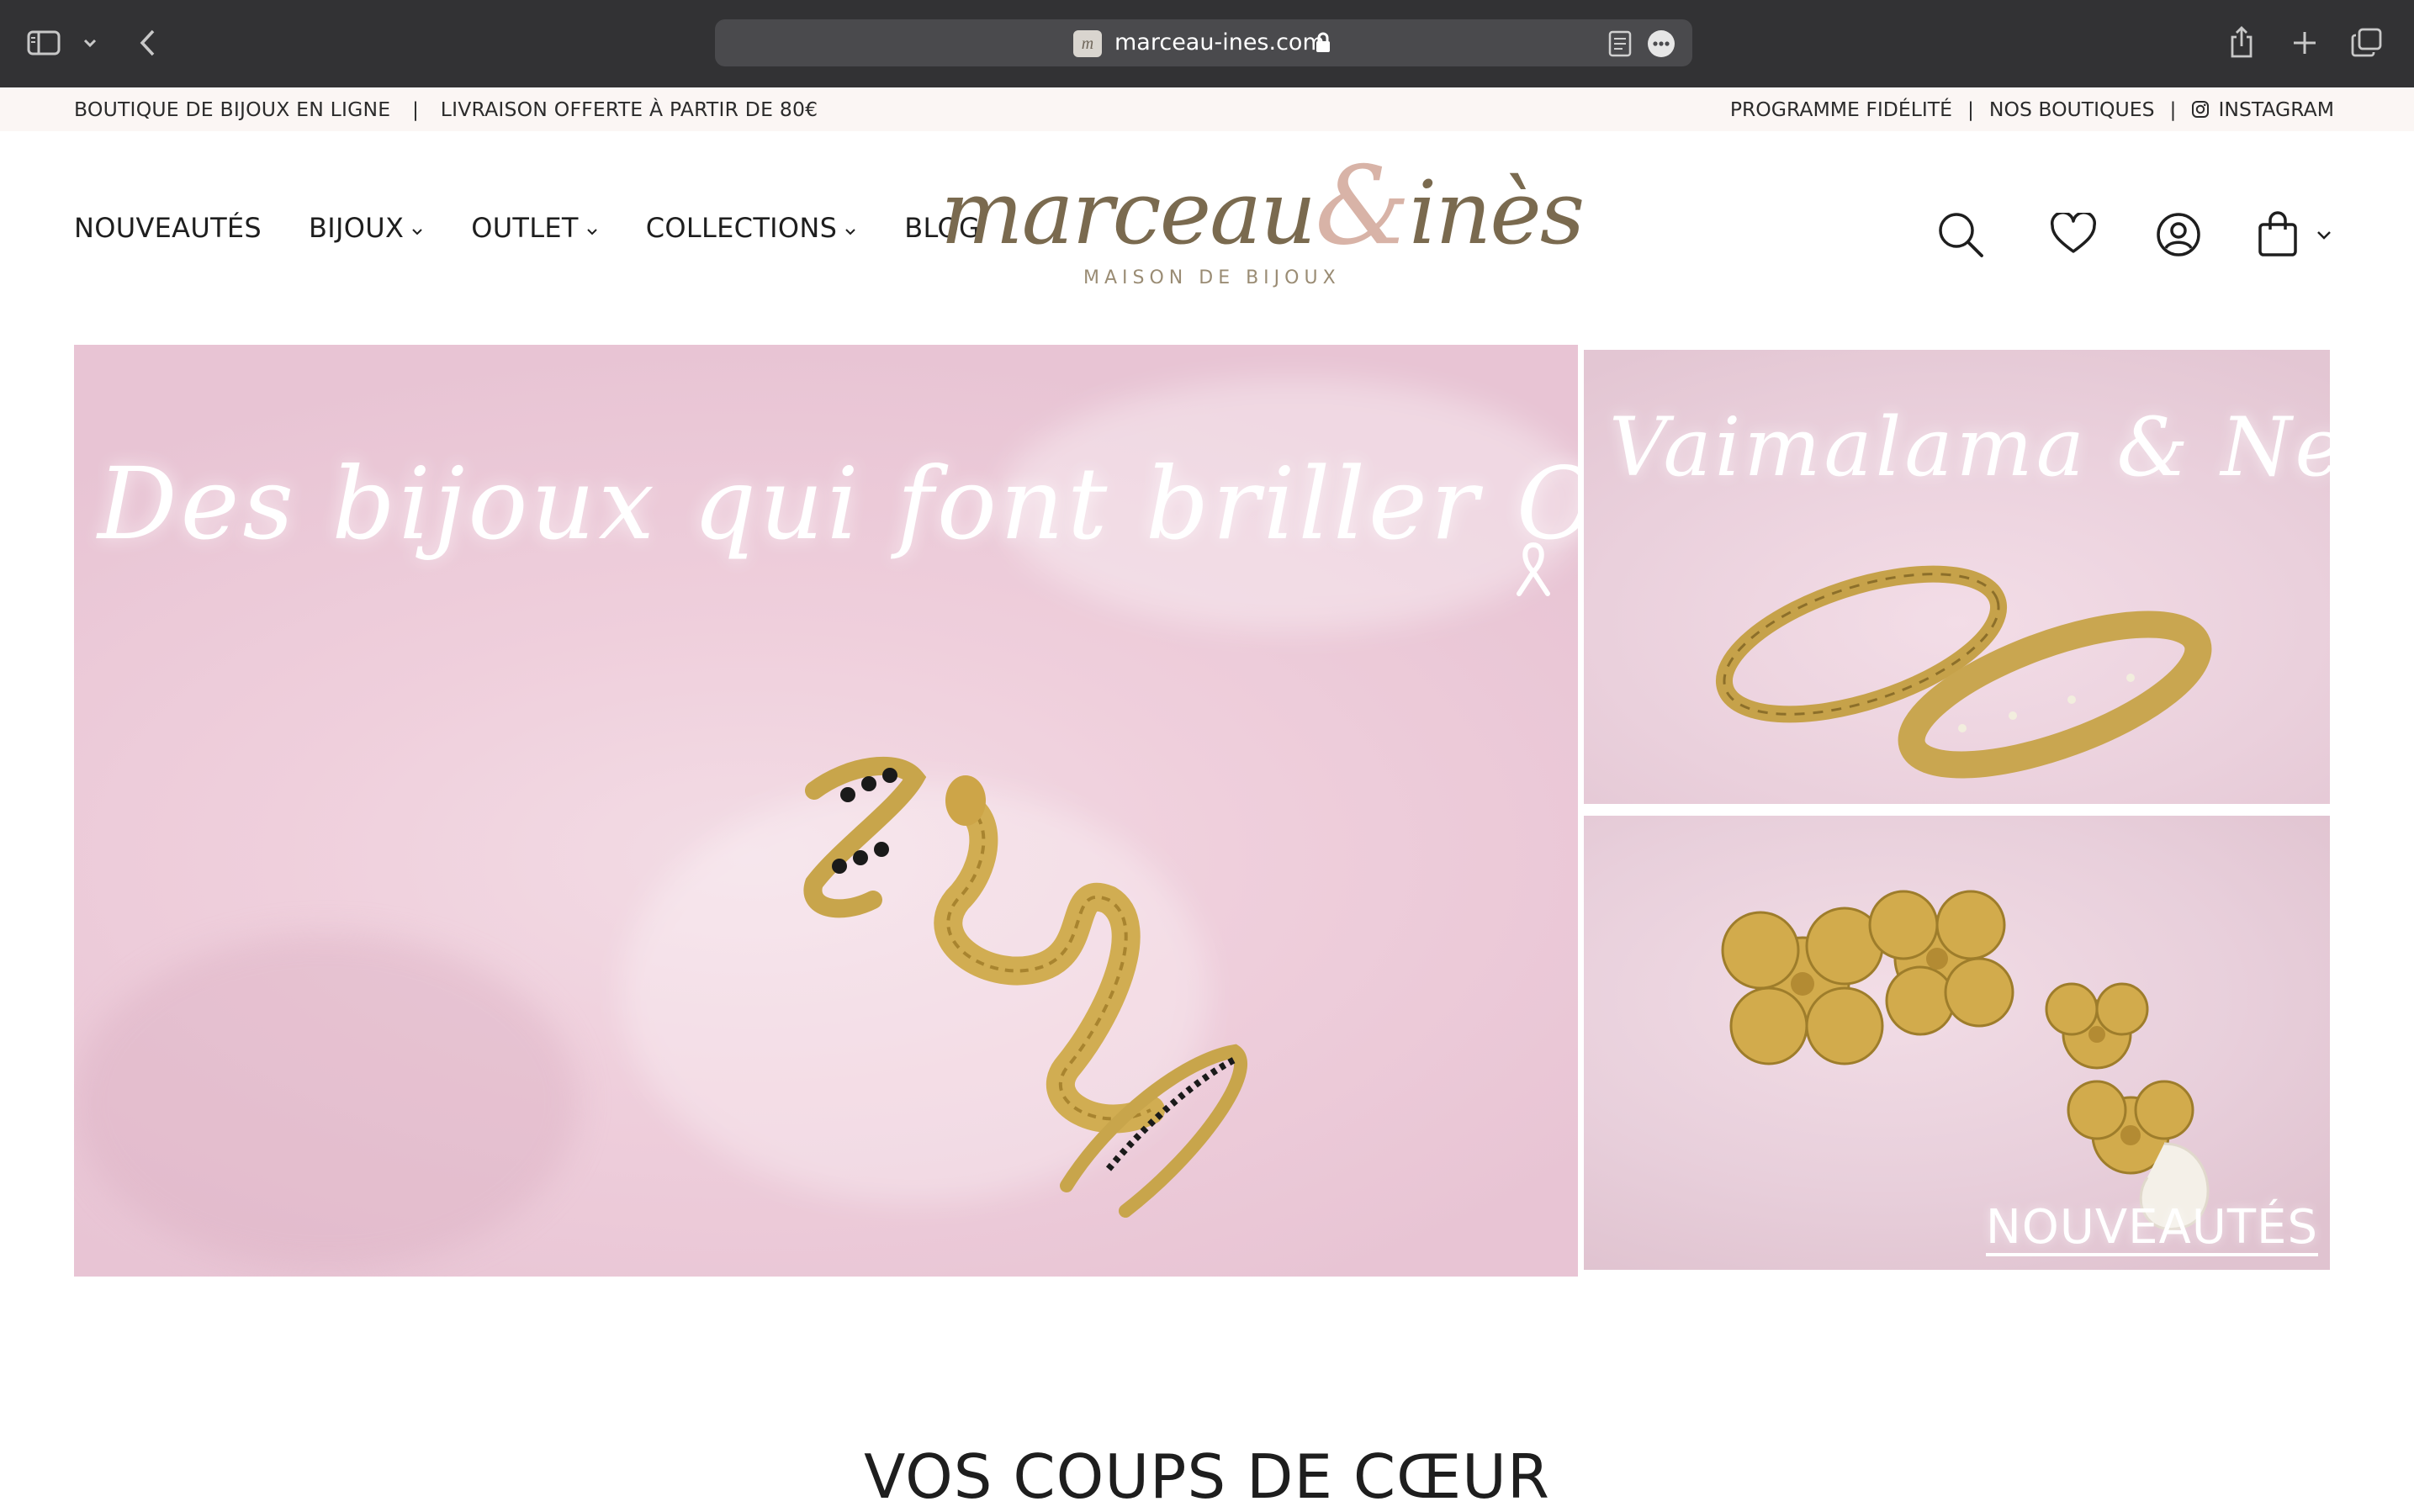 The width and height of the screenshot is (2414, 1512). What do you see at coordinates (43, 43) in the screenshot?
I see `sidebar-toggle-icon` at bounding box center [43, 43].